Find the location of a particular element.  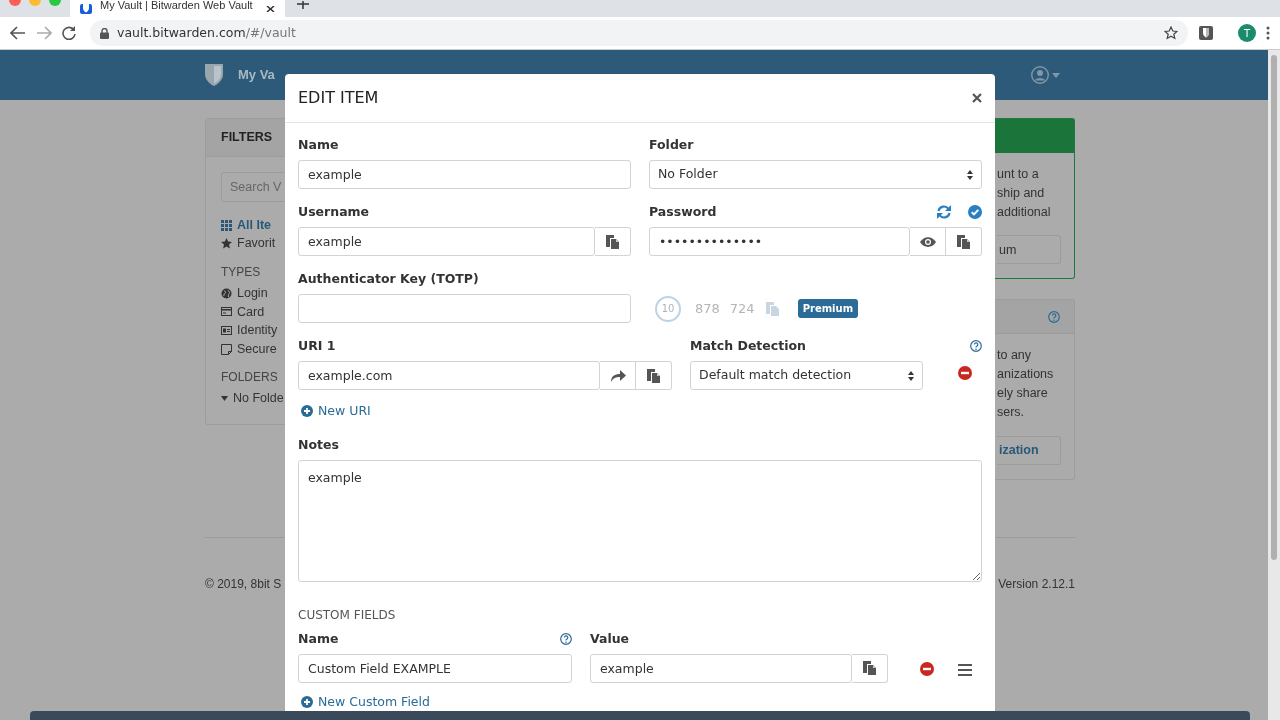

section-heading: TYPES is located at coordinates (241, 272).